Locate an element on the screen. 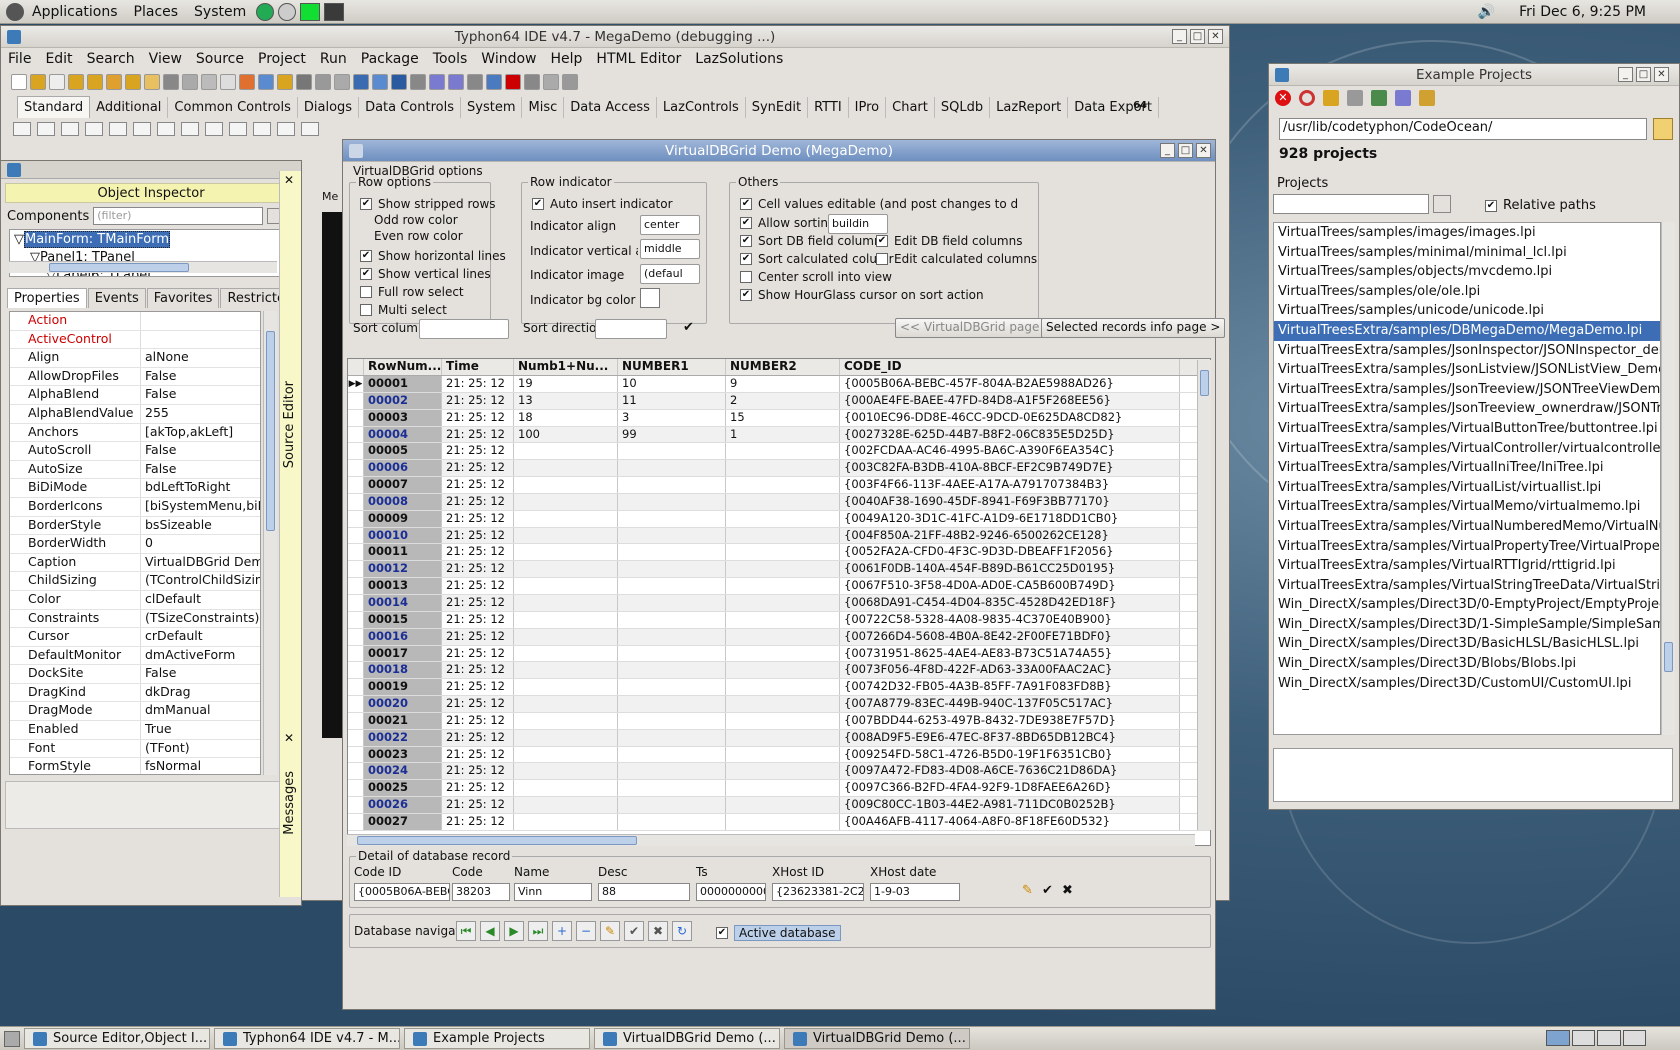 The image size is (1680, 1050). property-row: Action is located at coordinates (135, 321).